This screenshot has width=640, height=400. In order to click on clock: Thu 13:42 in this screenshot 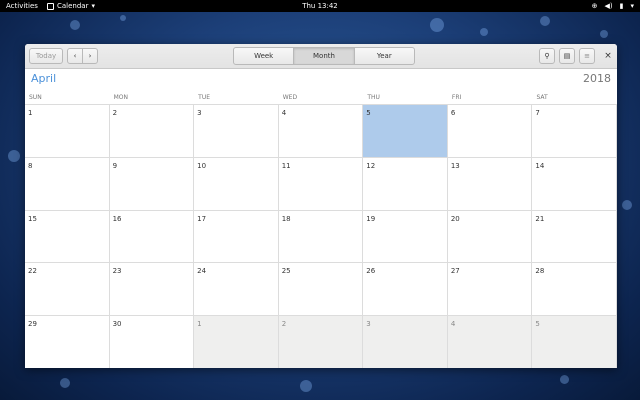, I will do `click(320, 6)`.